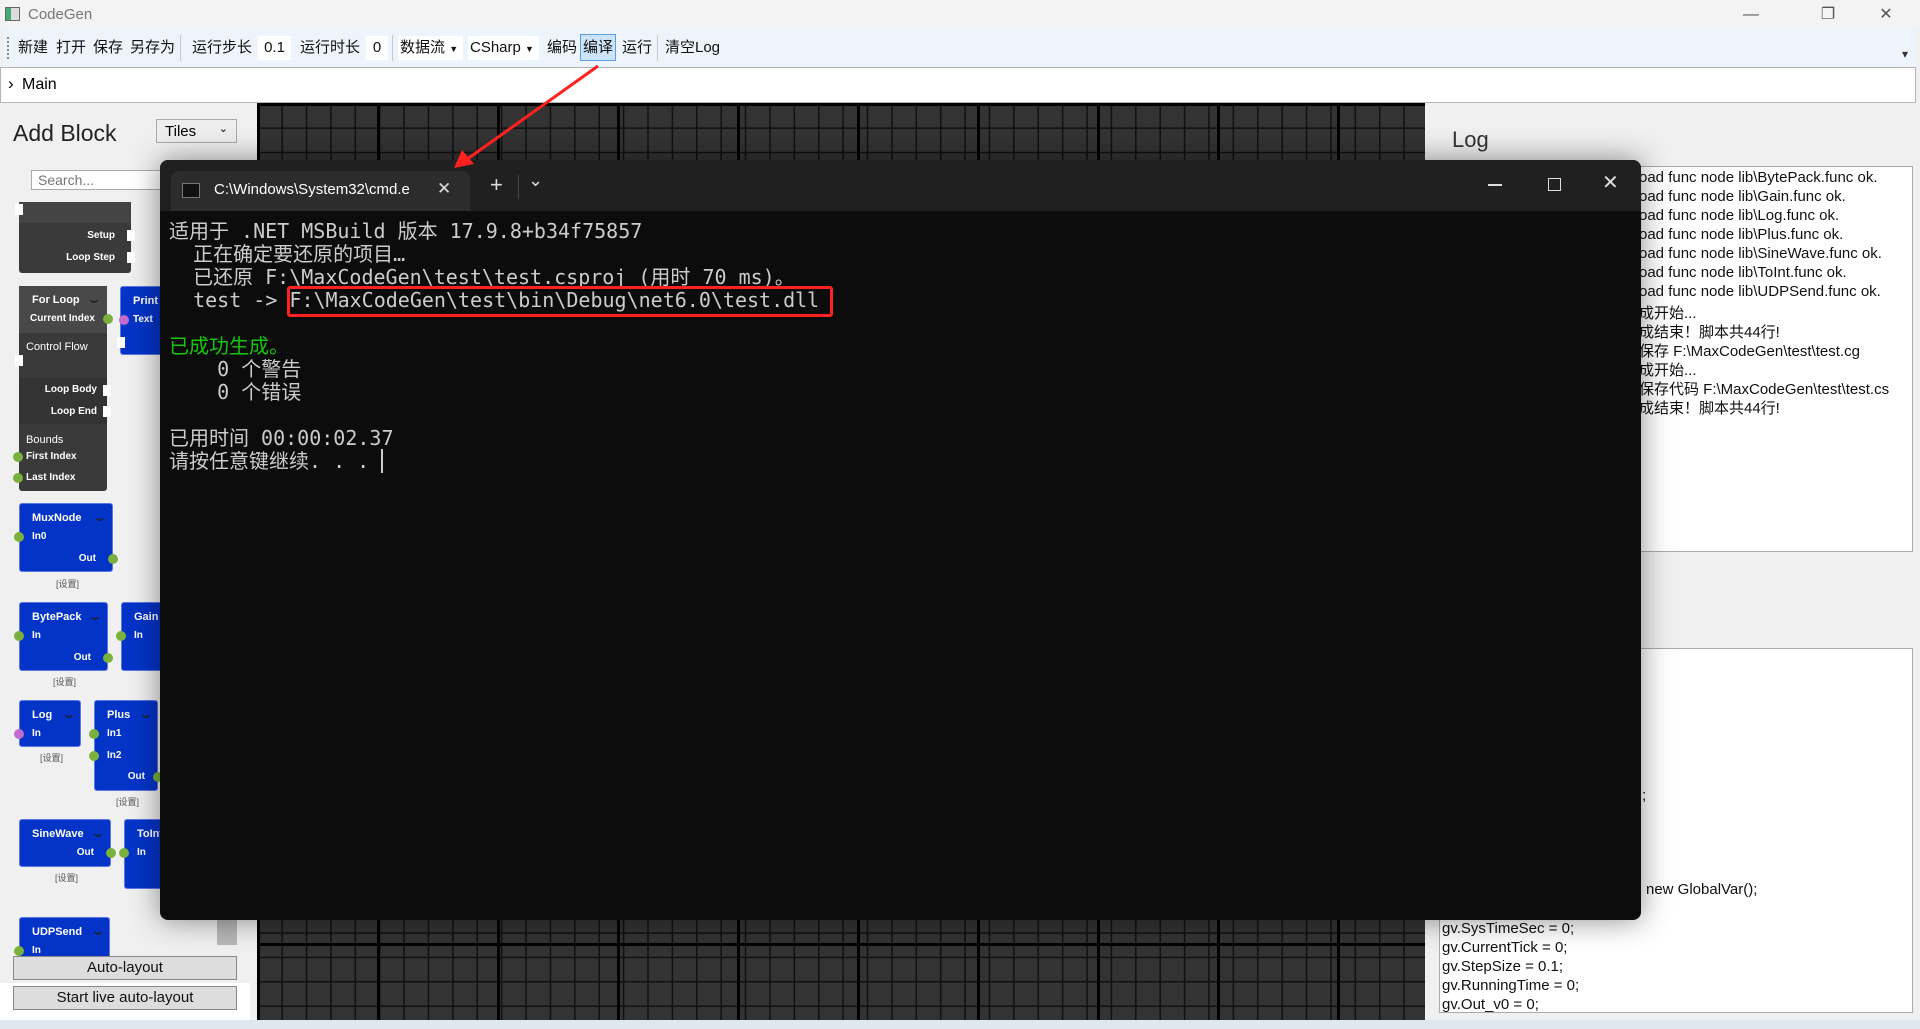  Describe the element at coordinates (63, 636) in the screenshot. I see `bytepack-block: BytePack ⌄ In Out` at that location.